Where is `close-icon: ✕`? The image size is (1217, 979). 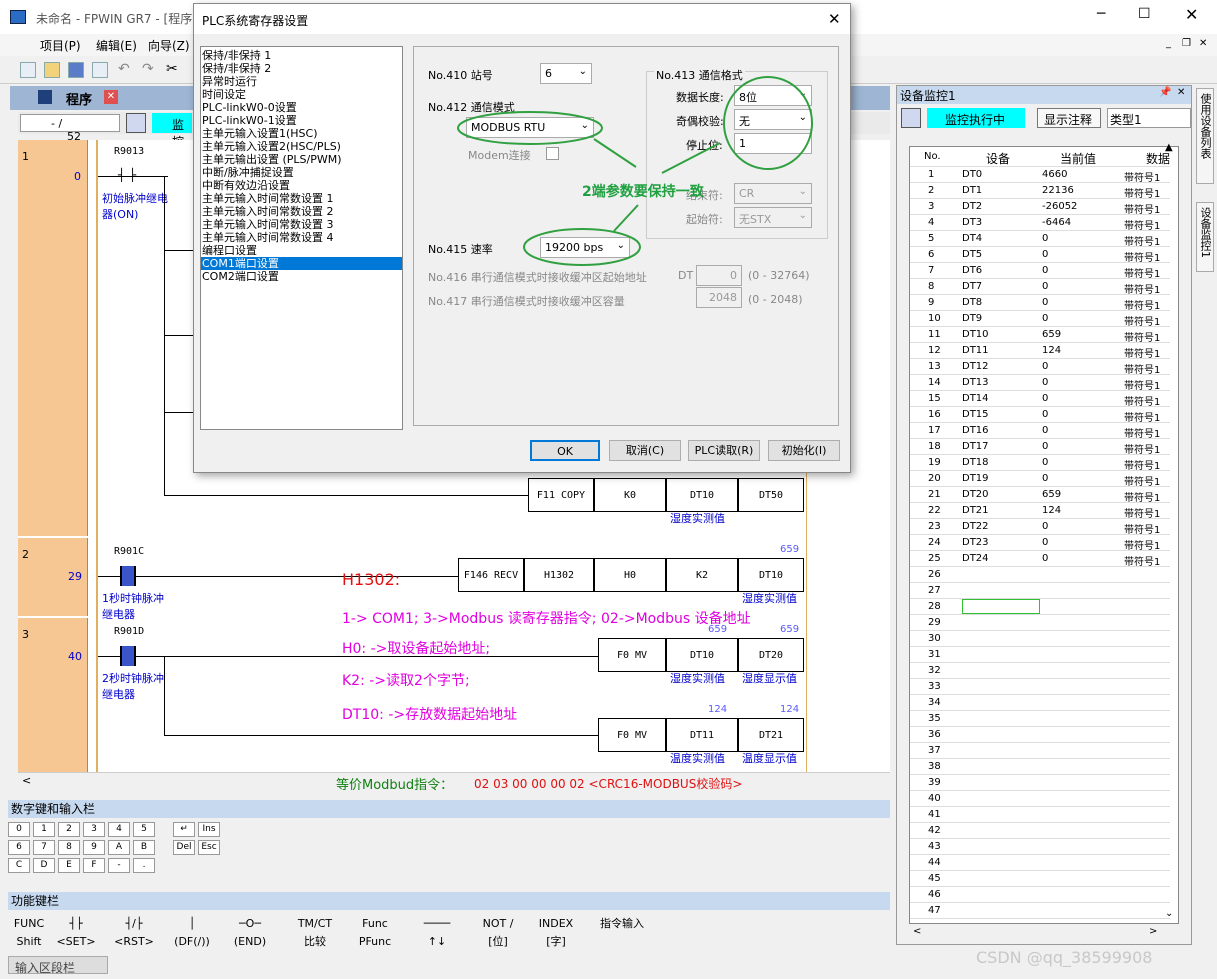
close-icon: ✕ is located at coordinates (1191, 14).